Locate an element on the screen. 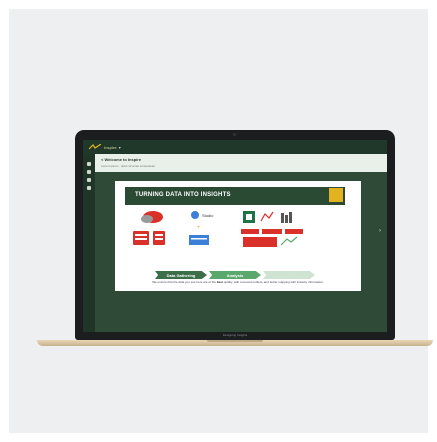  studio-icon is located at coordinates (195, 215).